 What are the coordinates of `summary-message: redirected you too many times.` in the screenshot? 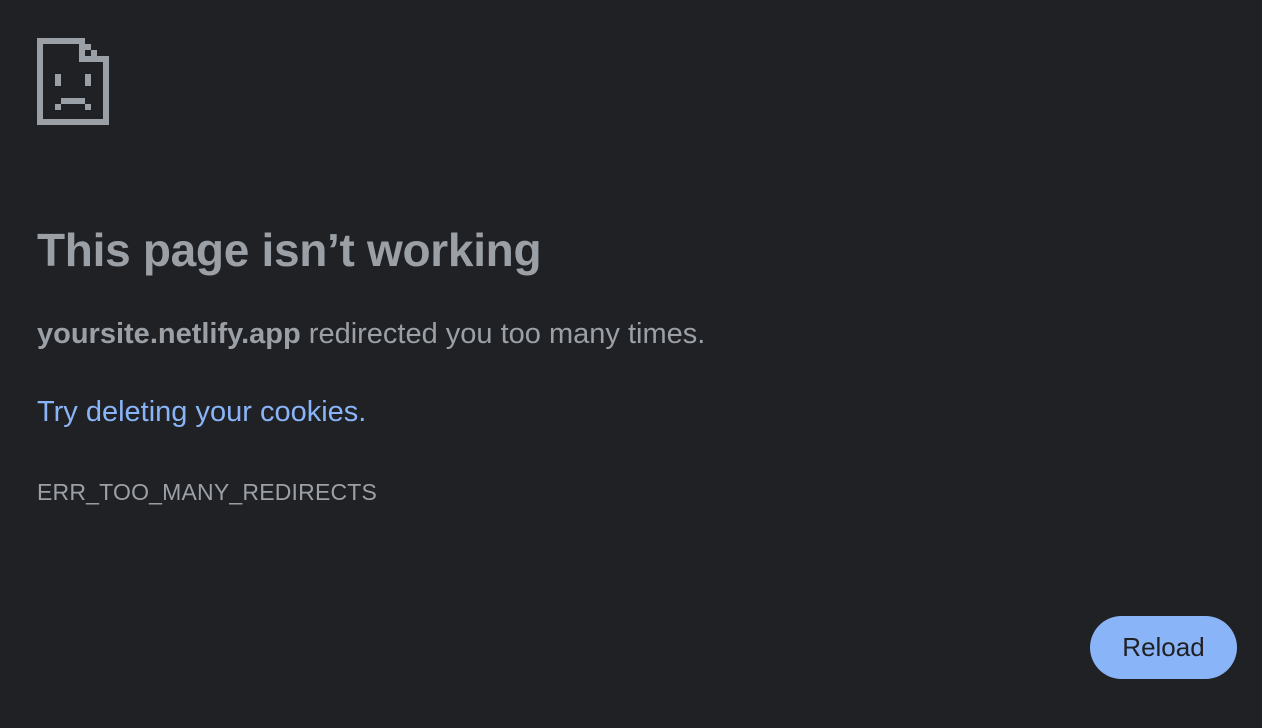 It's located at (503, 334).